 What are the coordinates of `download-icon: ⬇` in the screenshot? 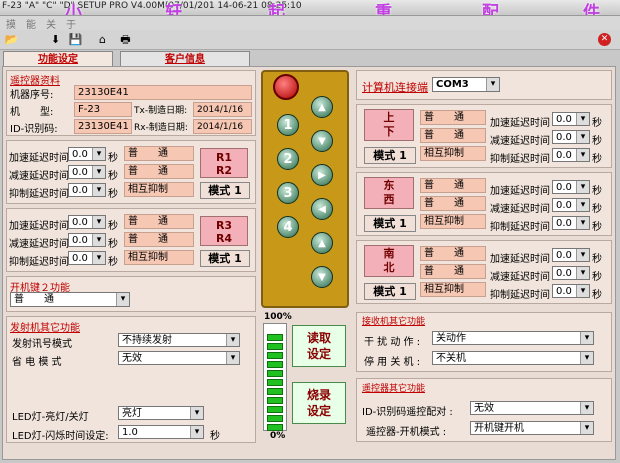 It's located at (55, 40).